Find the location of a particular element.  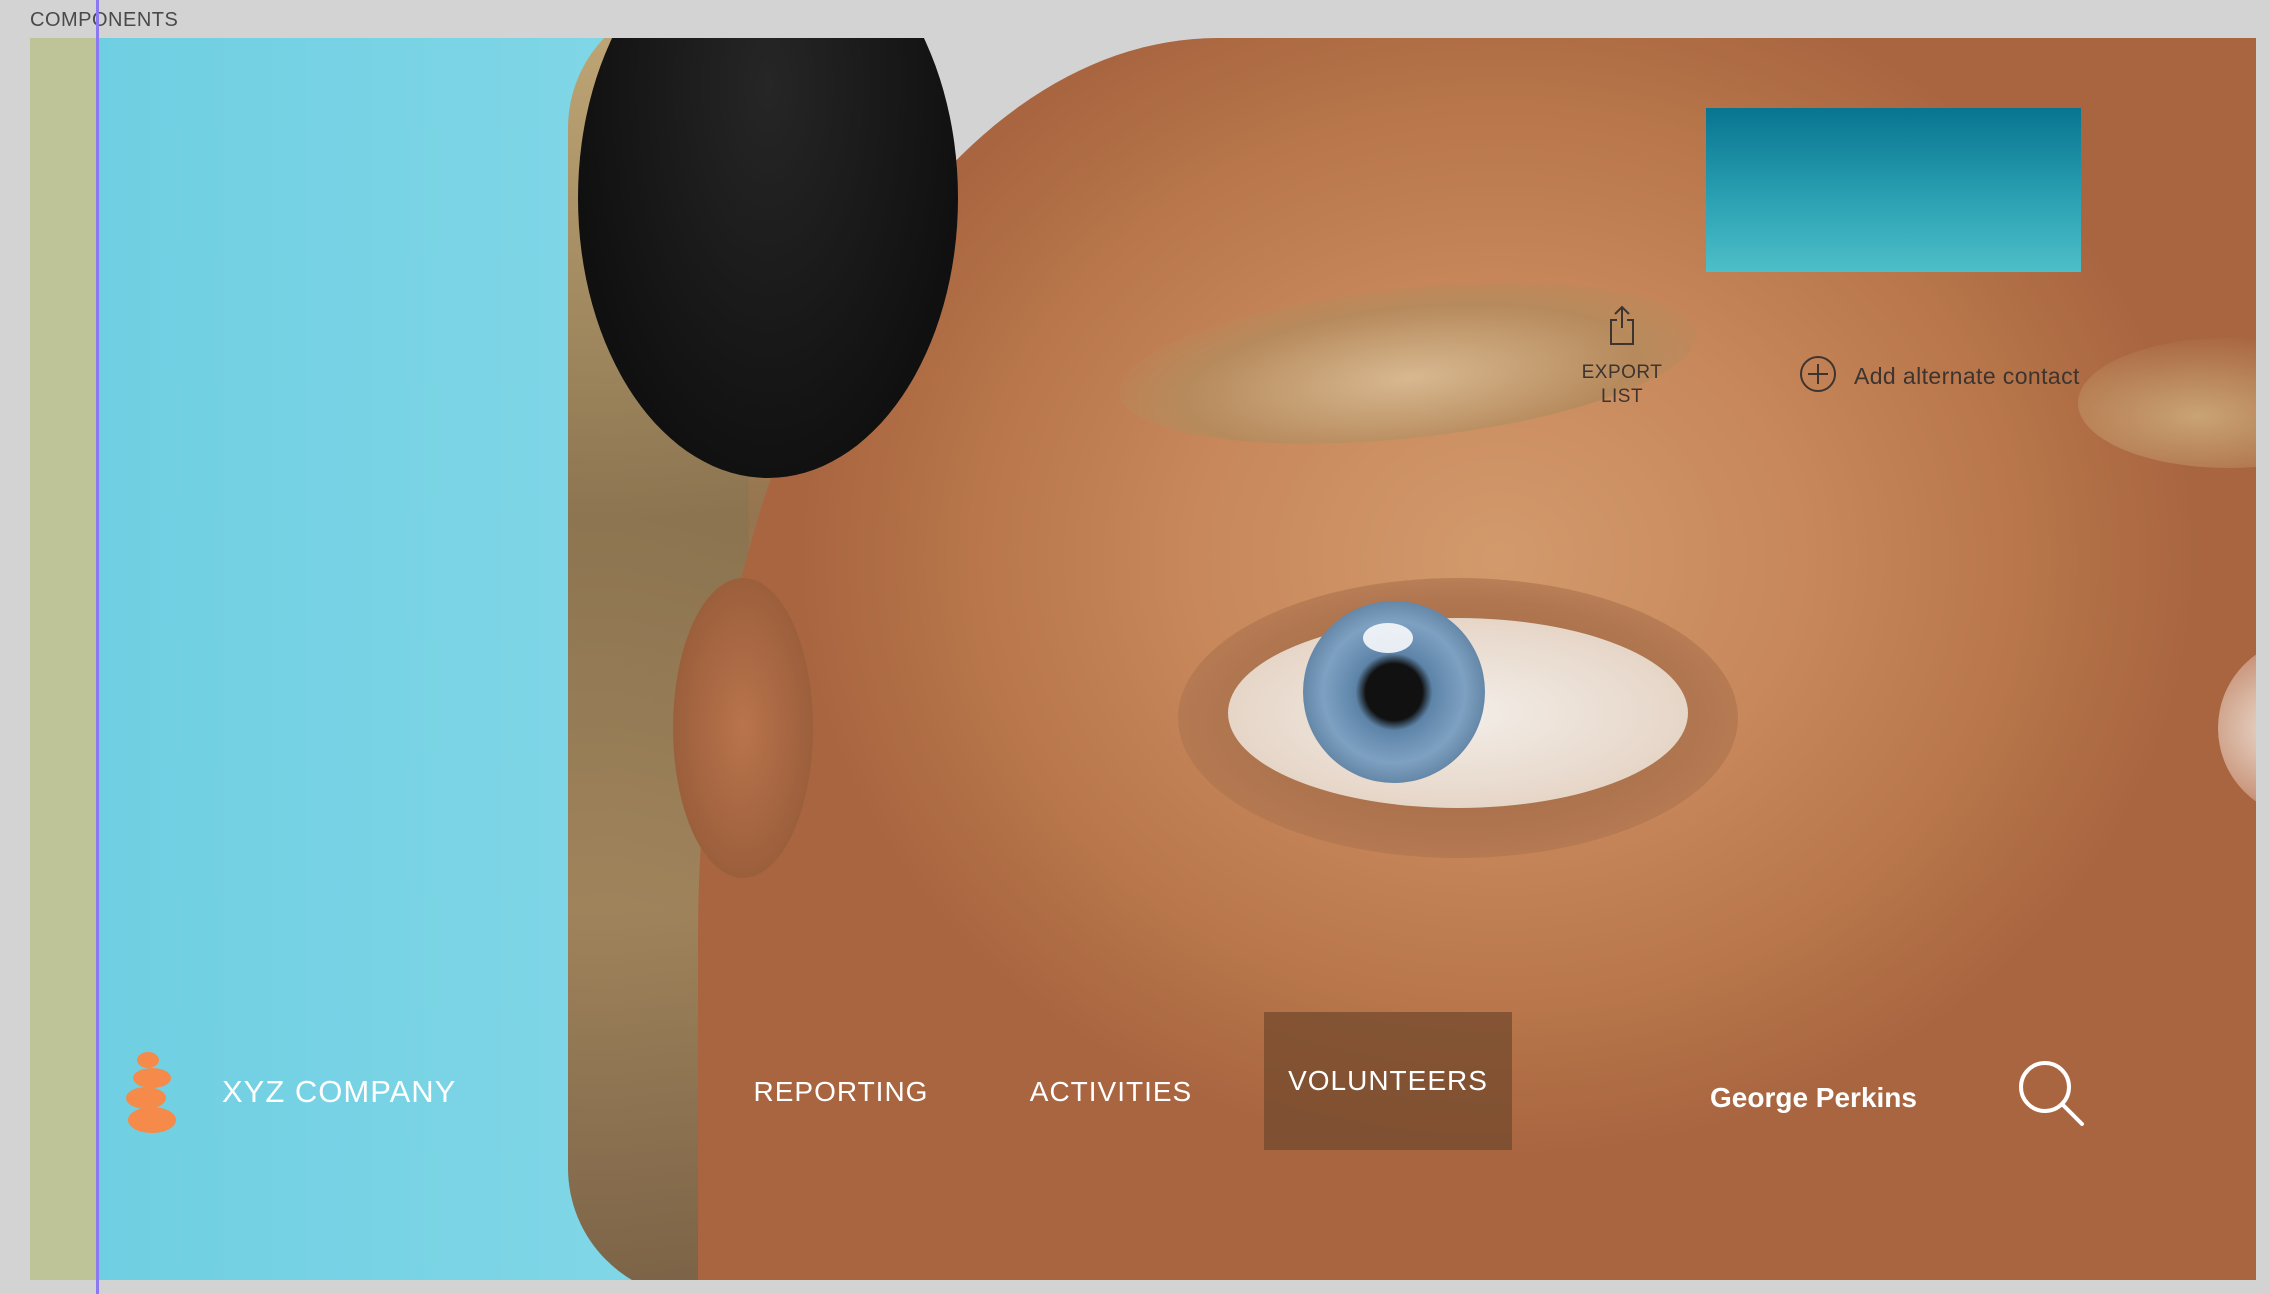

layout-guide-line is located at coordinates (97, 647).